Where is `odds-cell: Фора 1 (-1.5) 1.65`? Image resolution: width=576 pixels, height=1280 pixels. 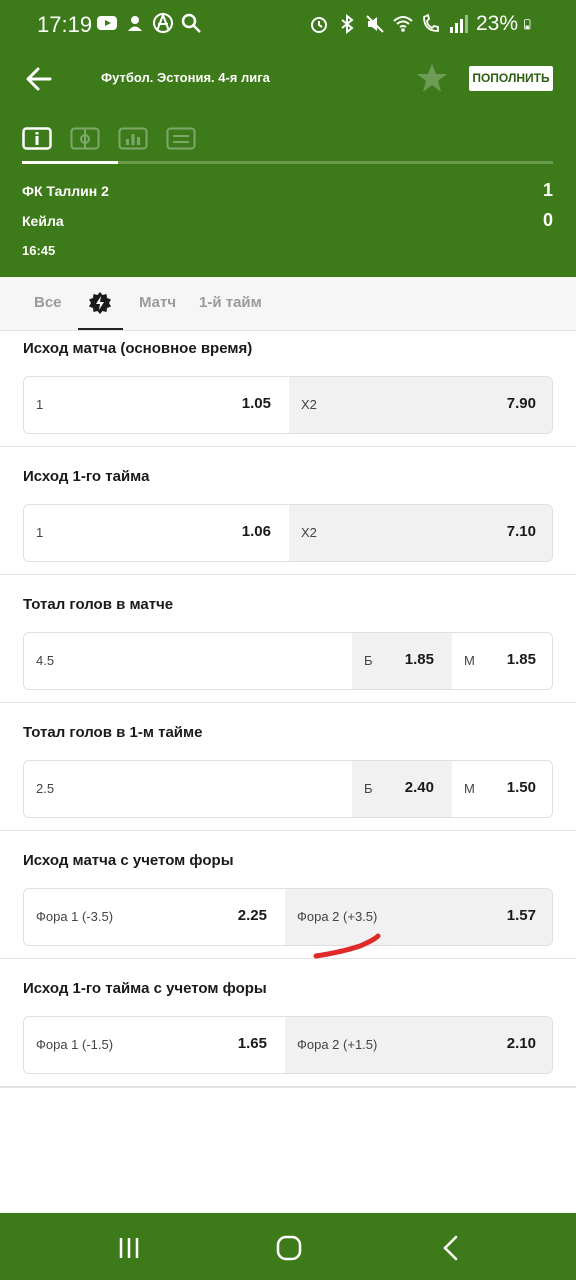 odds-cell: Фора 1 (-1.5) 1.65 is located at coordinates (154, 1045).